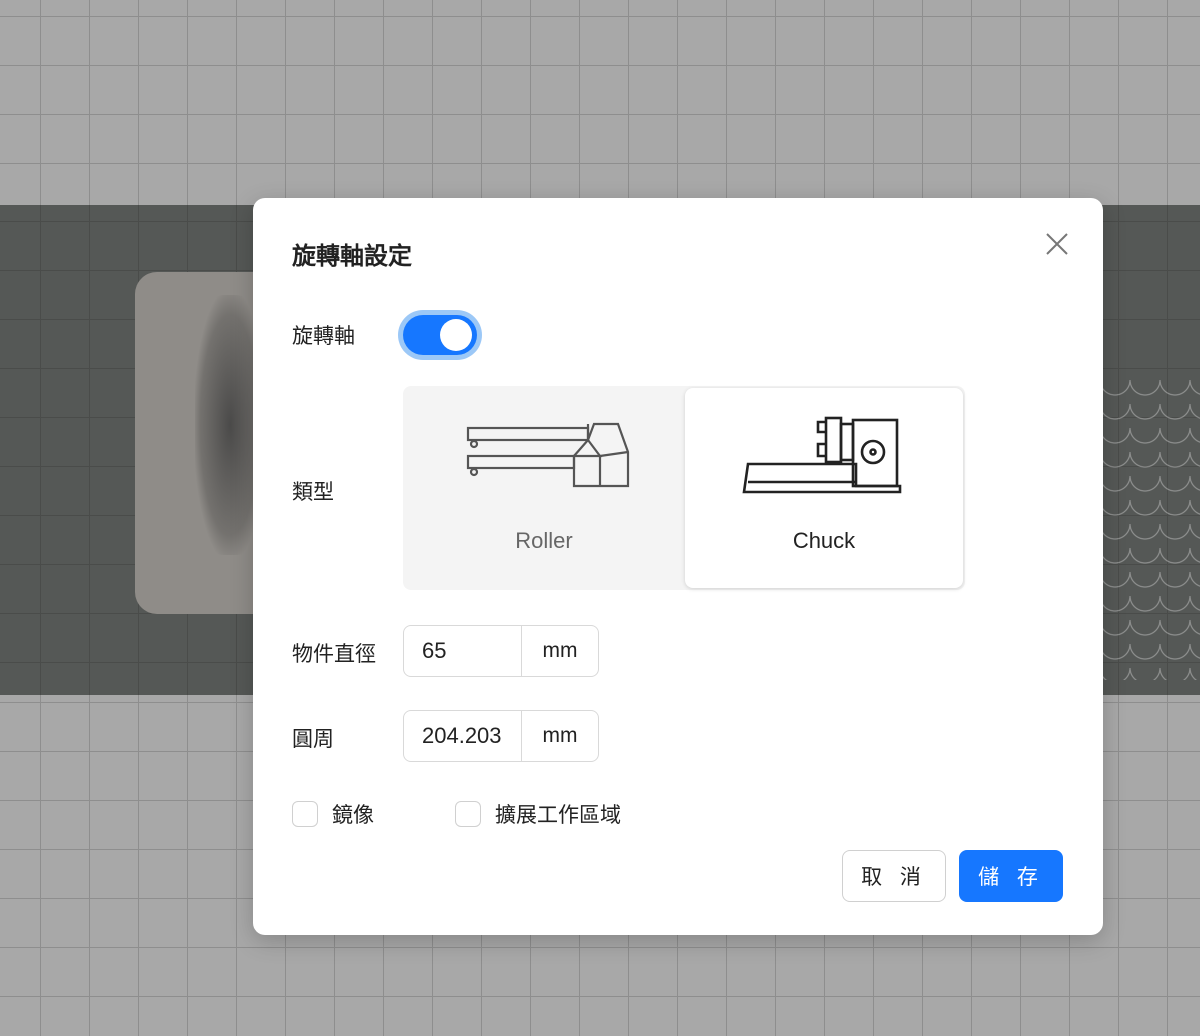 The height and width of the screenshot is (1036, 1200). What do you see at coordinates (824, 540) in the screenshot?
I see `type-option-label: Chuck` at bounding box center [824, 540].